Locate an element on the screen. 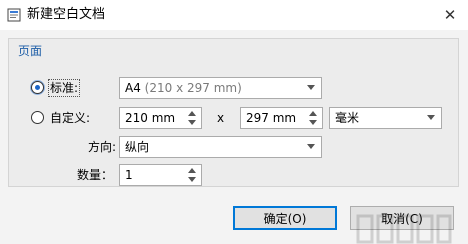 The height and width of the screenshot is (244, 468). quantity-spinbox: 1 is located at coordinates (160, 175).